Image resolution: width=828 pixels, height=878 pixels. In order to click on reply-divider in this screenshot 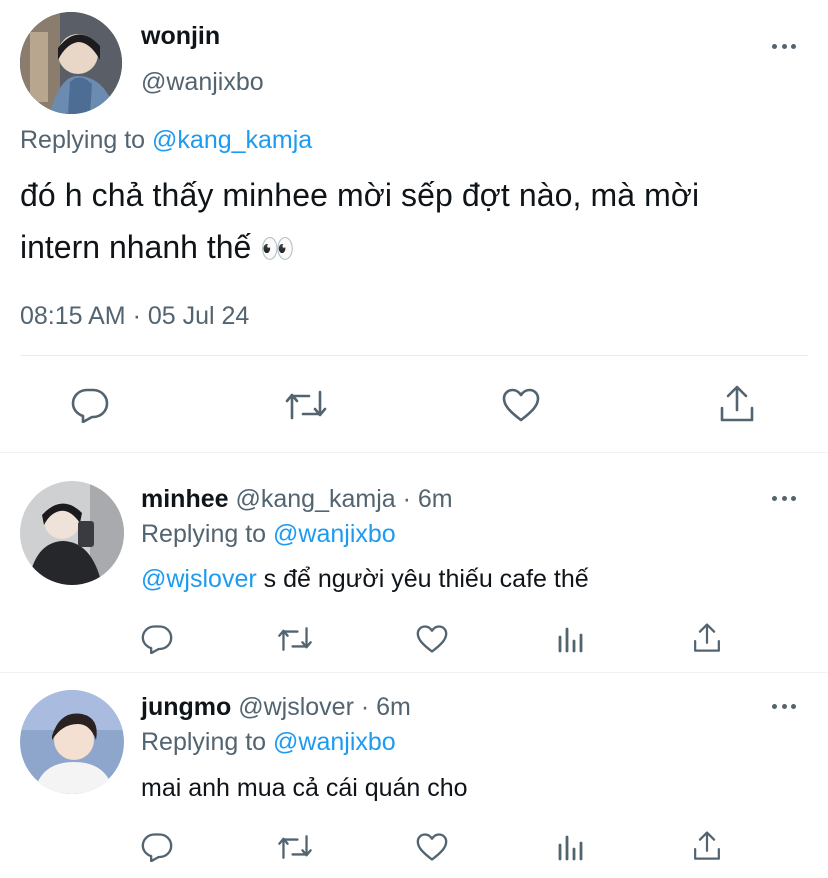, I will do `click(414, 672)`.